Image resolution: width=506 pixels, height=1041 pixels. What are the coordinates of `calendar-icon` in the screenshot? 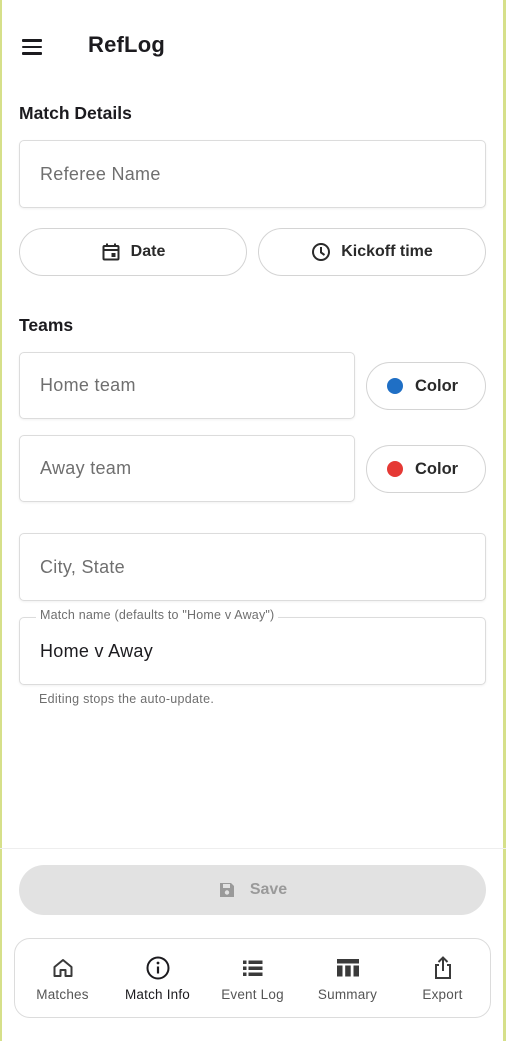 It's located at (111, 252).